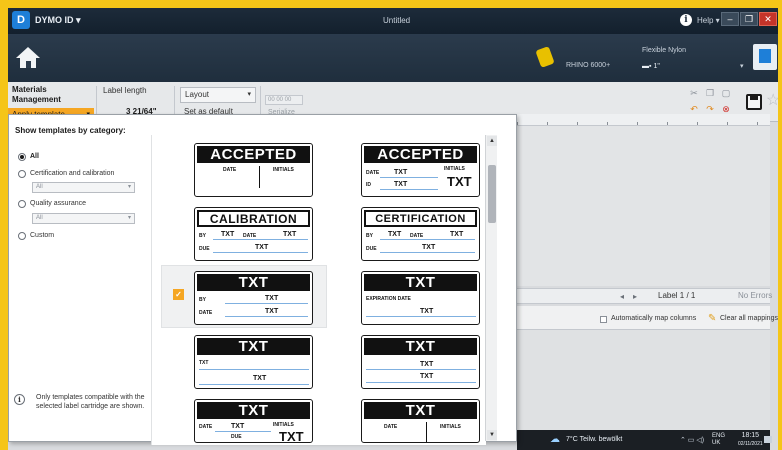 Image resolution: width=782 pixels, height=450 pixels. What do you see at coordinates (19, 399) in the screenshot?
I see `info-note-icon: i` at bounding box center [19, 399].